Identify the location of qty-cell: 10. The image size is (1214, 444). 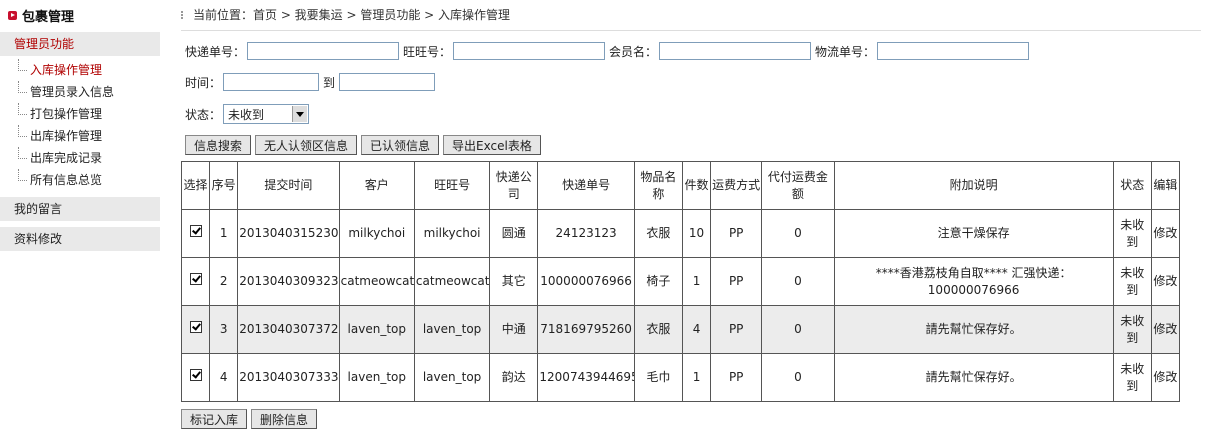
(696, 233).